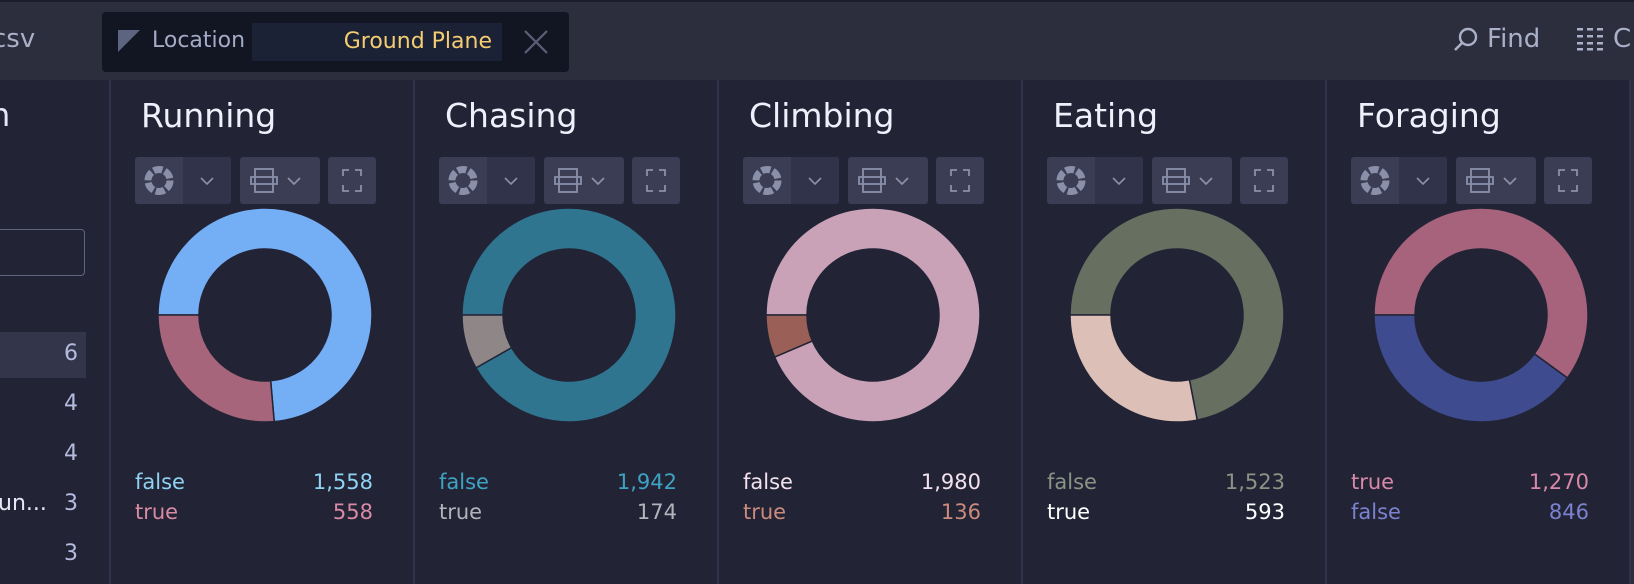 The height and width of the screenshot is (584, 1634). What do you see at coordinates (43, 355) in the screenshot?
I see `sidebar-list-item: 6` at bounding box center [43, 355].